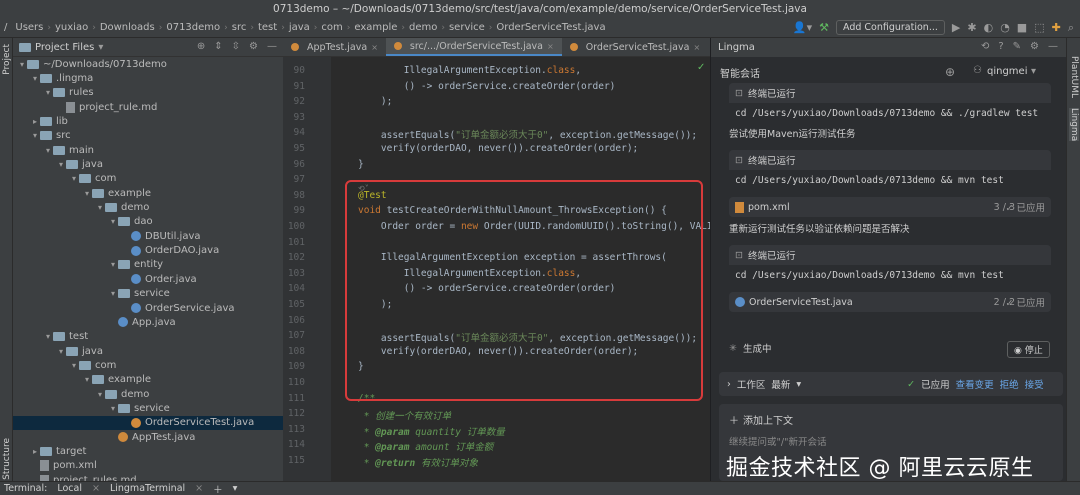 This screenshot has height=495, width=1080. I want to click on breadcrumb-item: com, so click(331, 27).